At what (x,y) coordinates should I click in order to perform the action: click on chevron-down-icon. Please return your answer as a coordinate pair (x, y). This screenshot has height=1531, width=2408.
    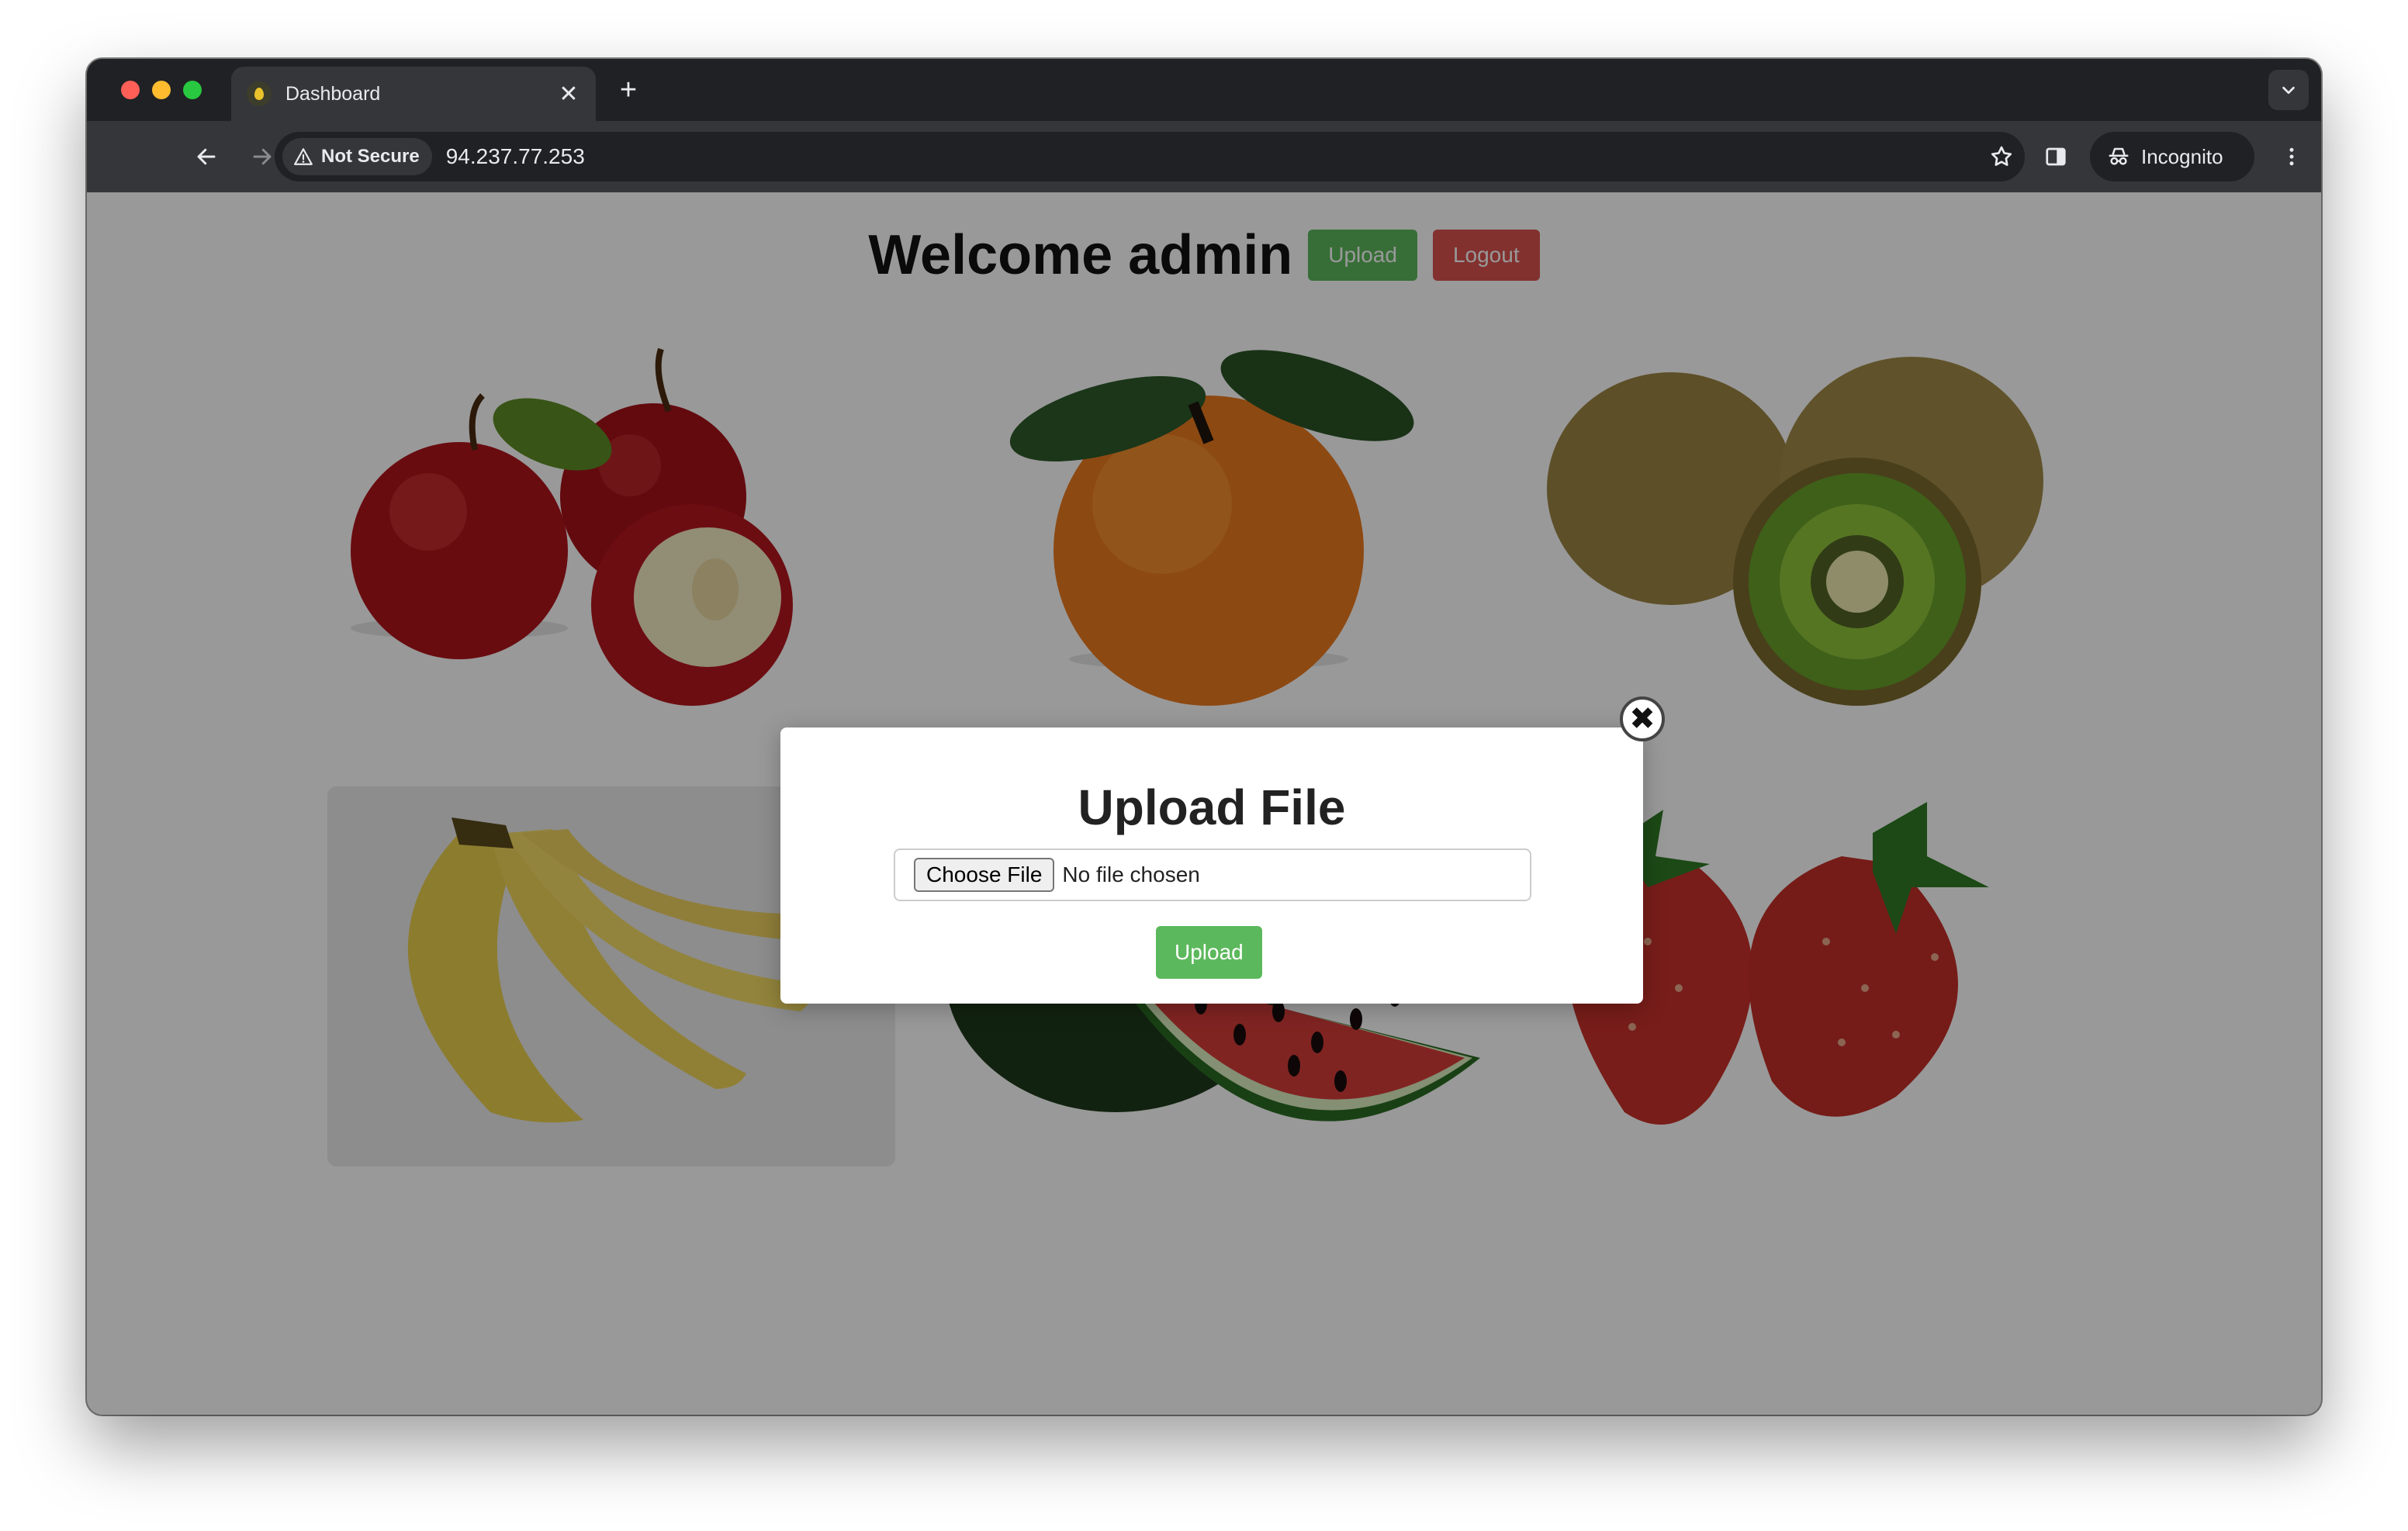
    Looking at the image, I should click on (2288, 90).